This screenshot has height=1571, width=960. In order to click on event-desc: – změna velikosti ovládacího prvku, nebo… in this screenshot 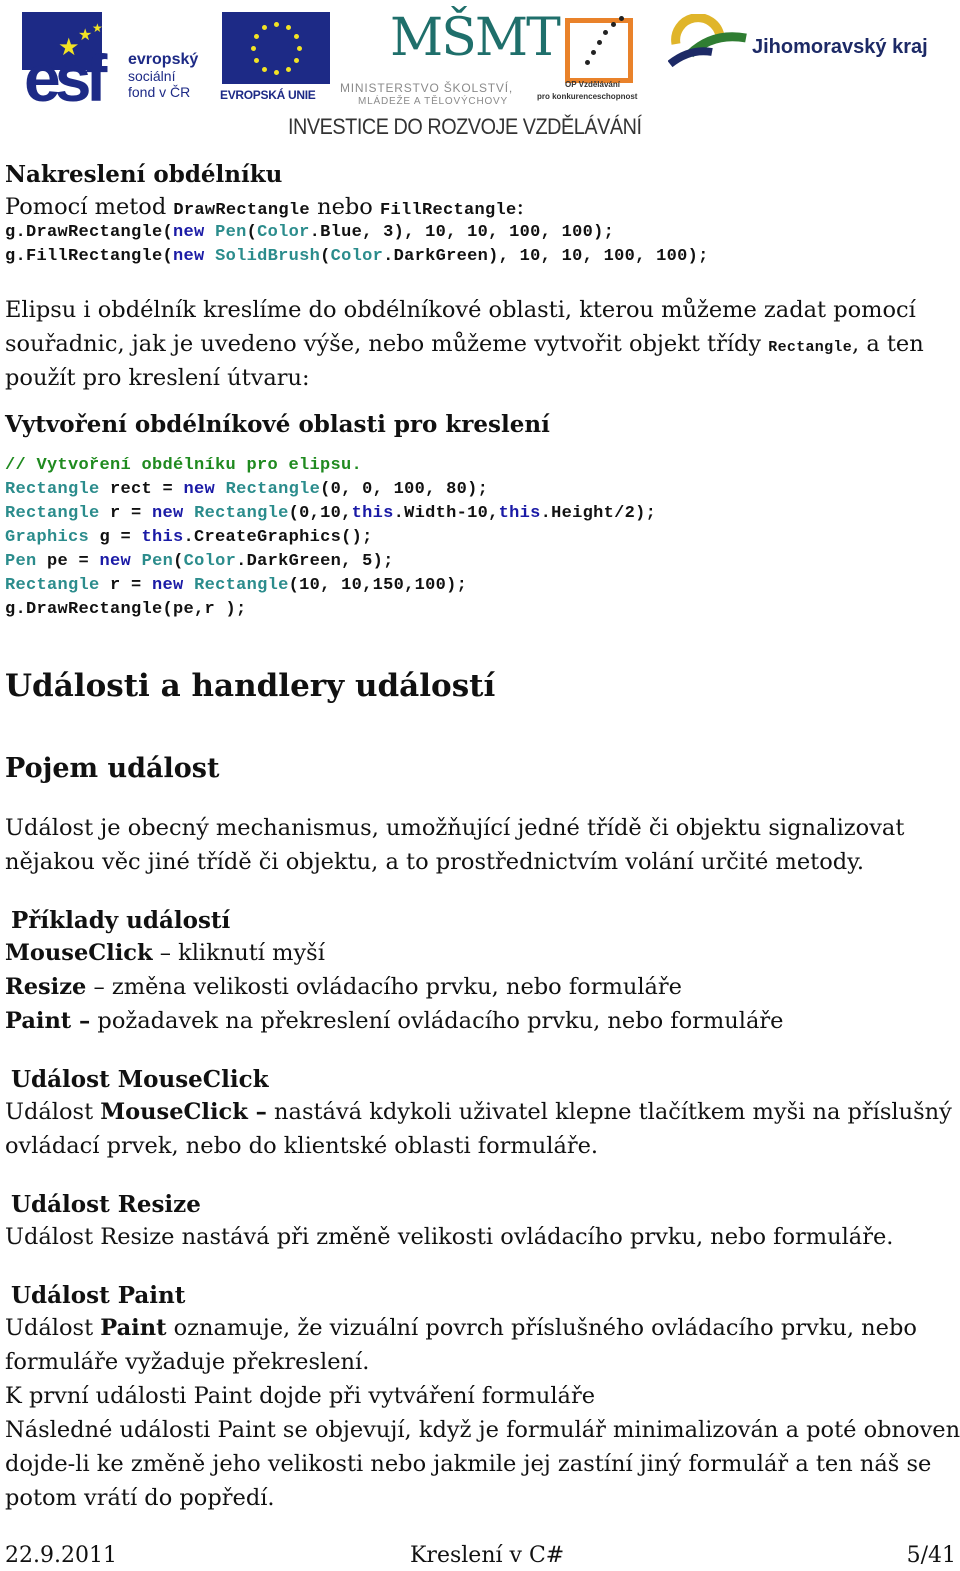, I will do `click(384, 987)`.